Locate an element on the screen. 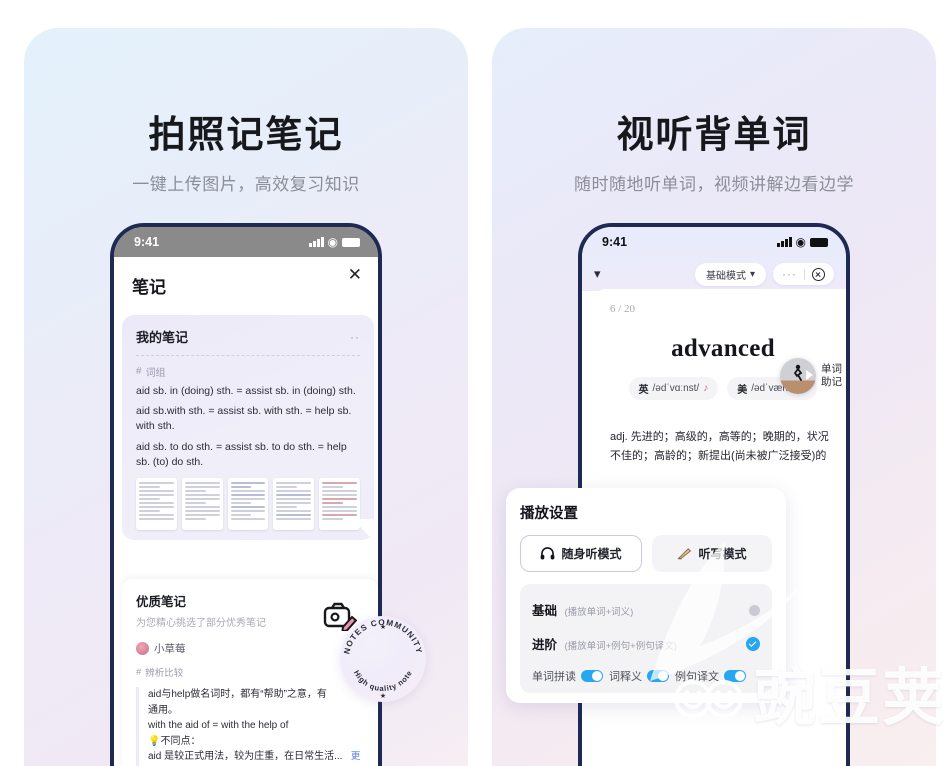  sheet-title: 播放设置 is located at coordinates (549, 514).